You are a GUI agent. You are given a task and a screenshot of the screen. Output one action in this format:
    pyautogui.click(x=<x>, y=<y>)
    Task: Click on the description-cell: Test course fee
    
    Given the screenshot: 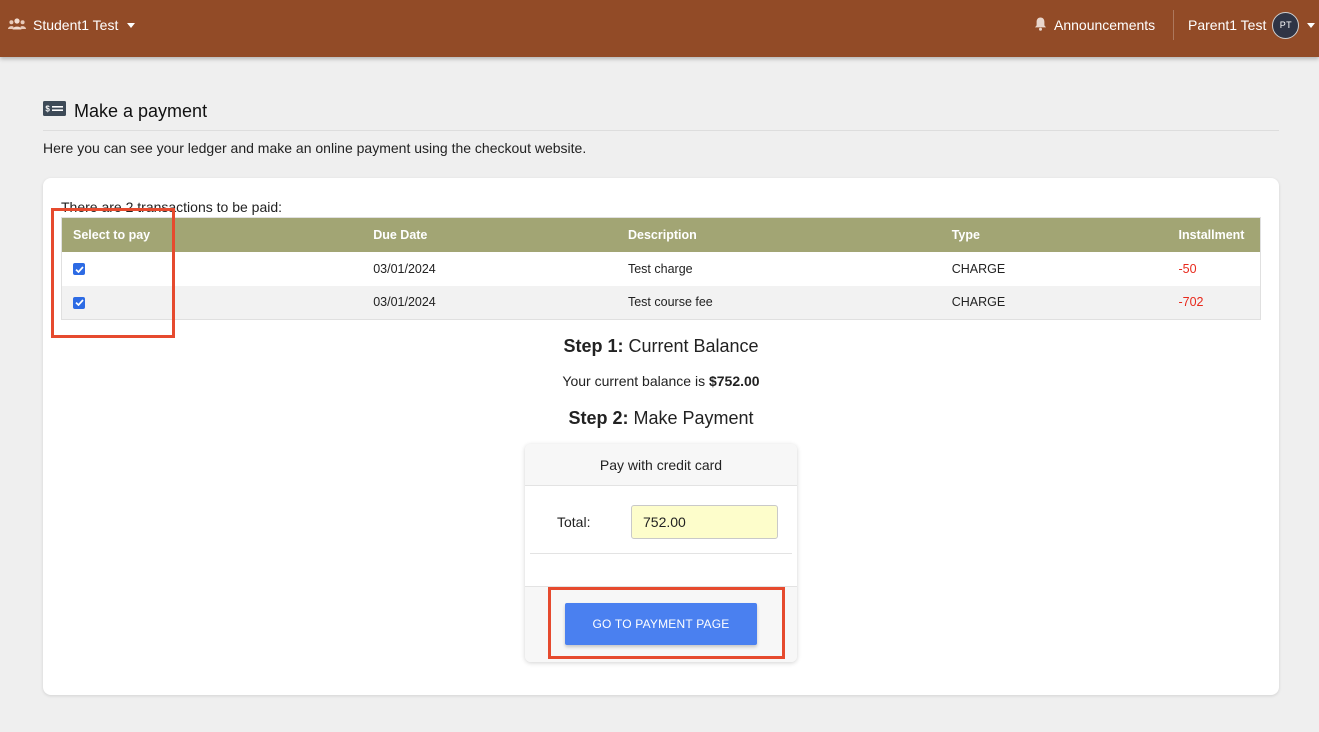 What is the action you would take?
    pyautogui.click(x=670, y=302)
    